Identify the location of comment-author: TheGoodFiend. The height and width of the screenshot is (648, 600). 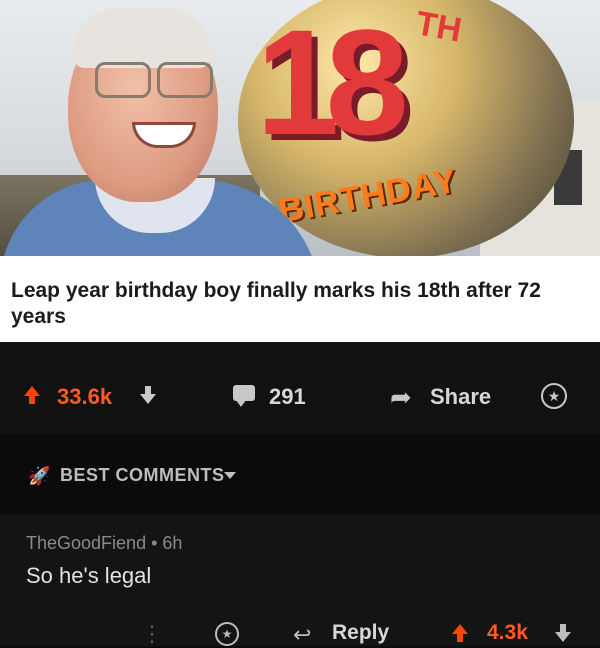
(86, 543).